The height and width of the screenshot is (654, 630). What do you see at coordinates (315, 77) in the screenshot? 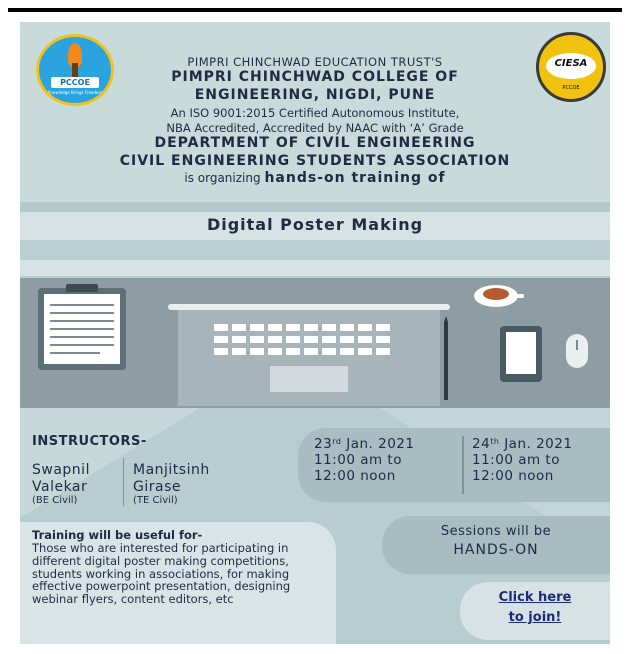
I see `college-name-line1: PIMPRI CHINCHWAD COLLEGE OF` at bounding box center [315, 77].